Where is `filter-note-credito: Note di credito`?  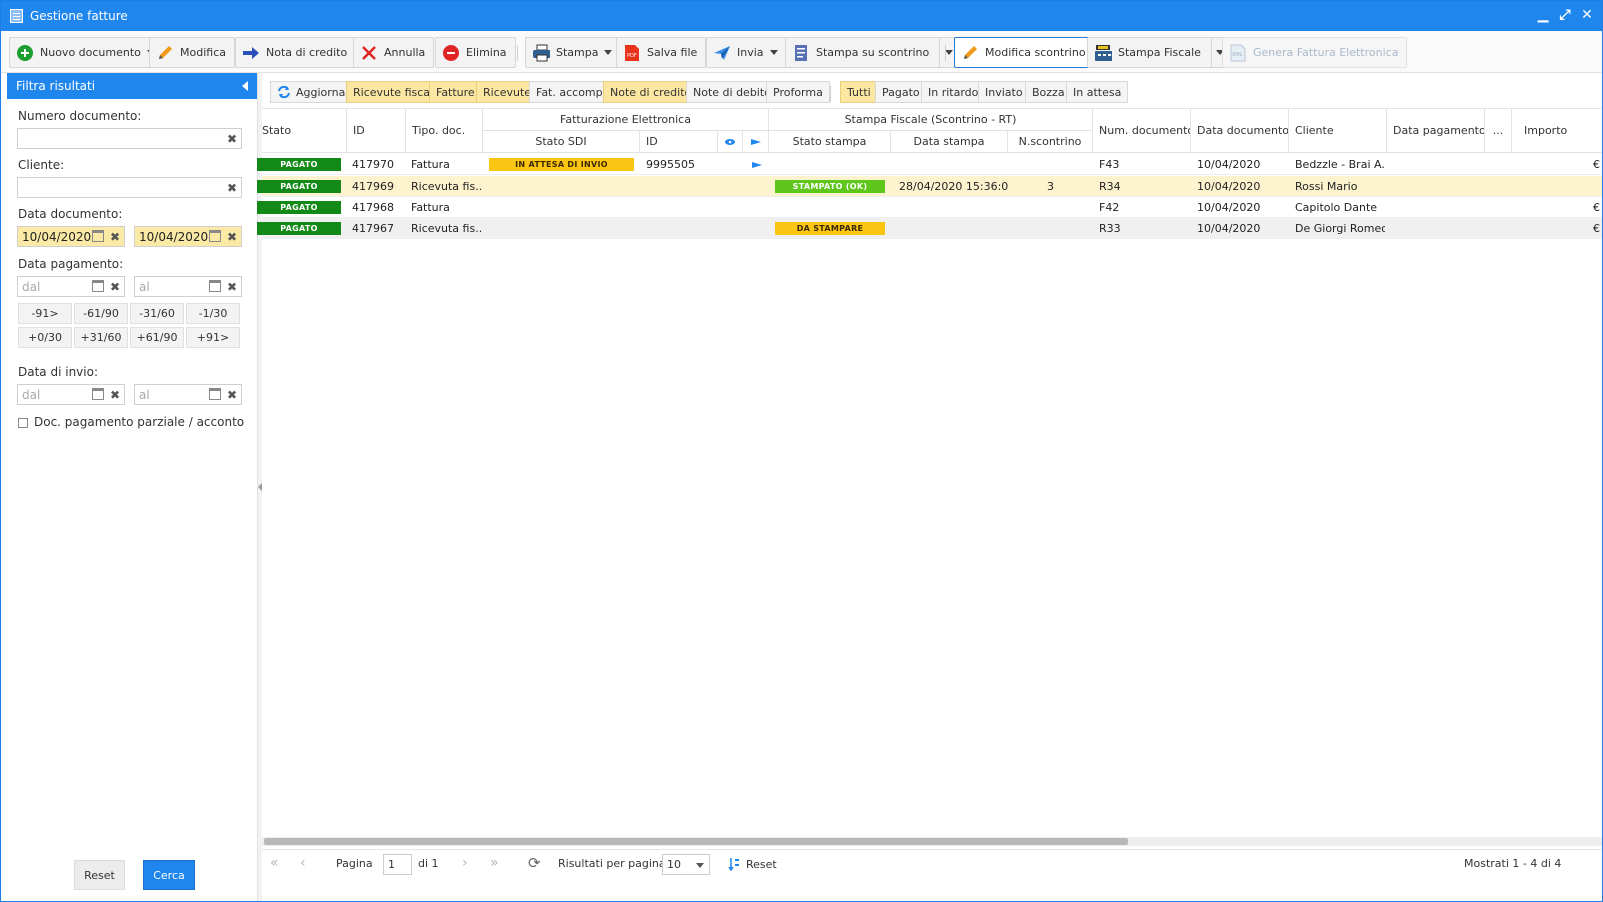 filter-note-credito: Note di credito is located at coordinates (651, 92).